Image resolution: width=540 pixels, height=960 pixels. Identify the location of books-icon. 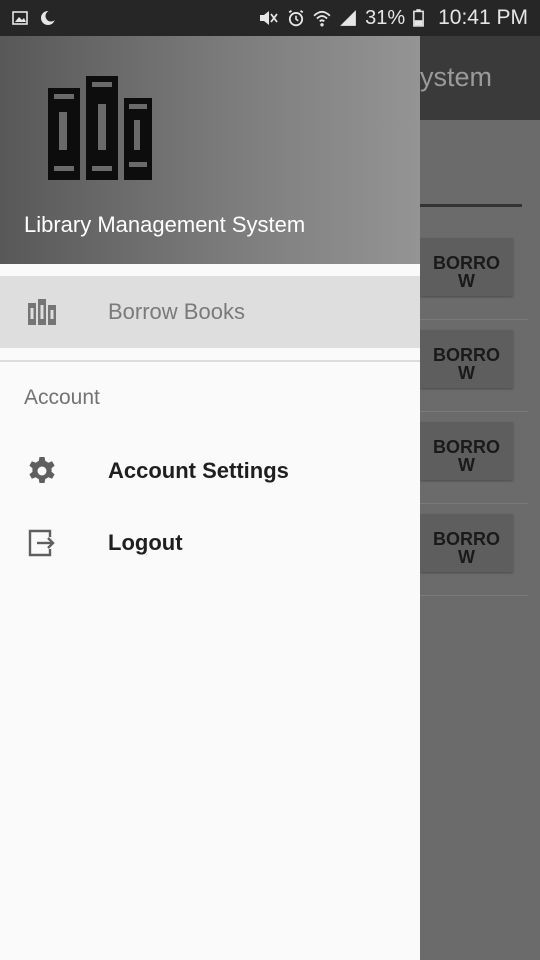
(42, 312).